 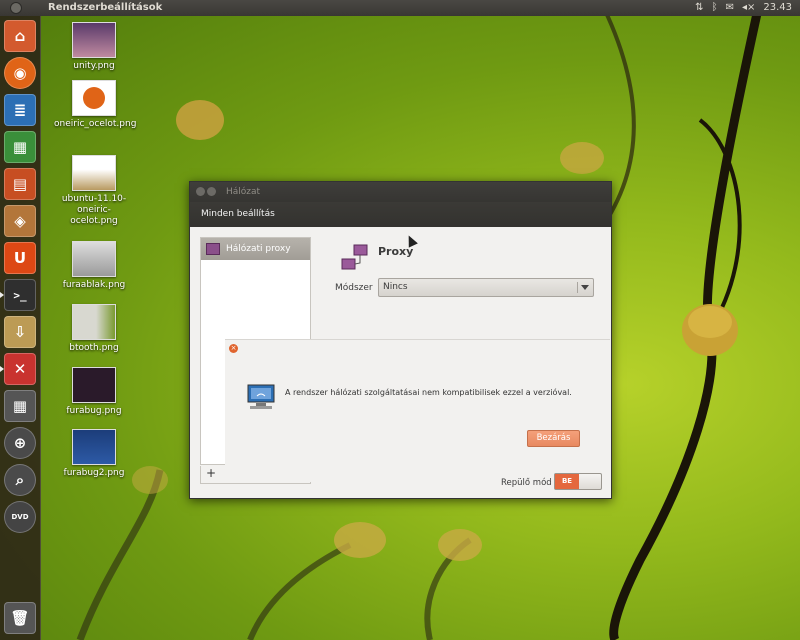 What do you see at coordinates (395, 287) in the screenshot?
I see `method-value: Nincs` at bounding box center [395, 287].